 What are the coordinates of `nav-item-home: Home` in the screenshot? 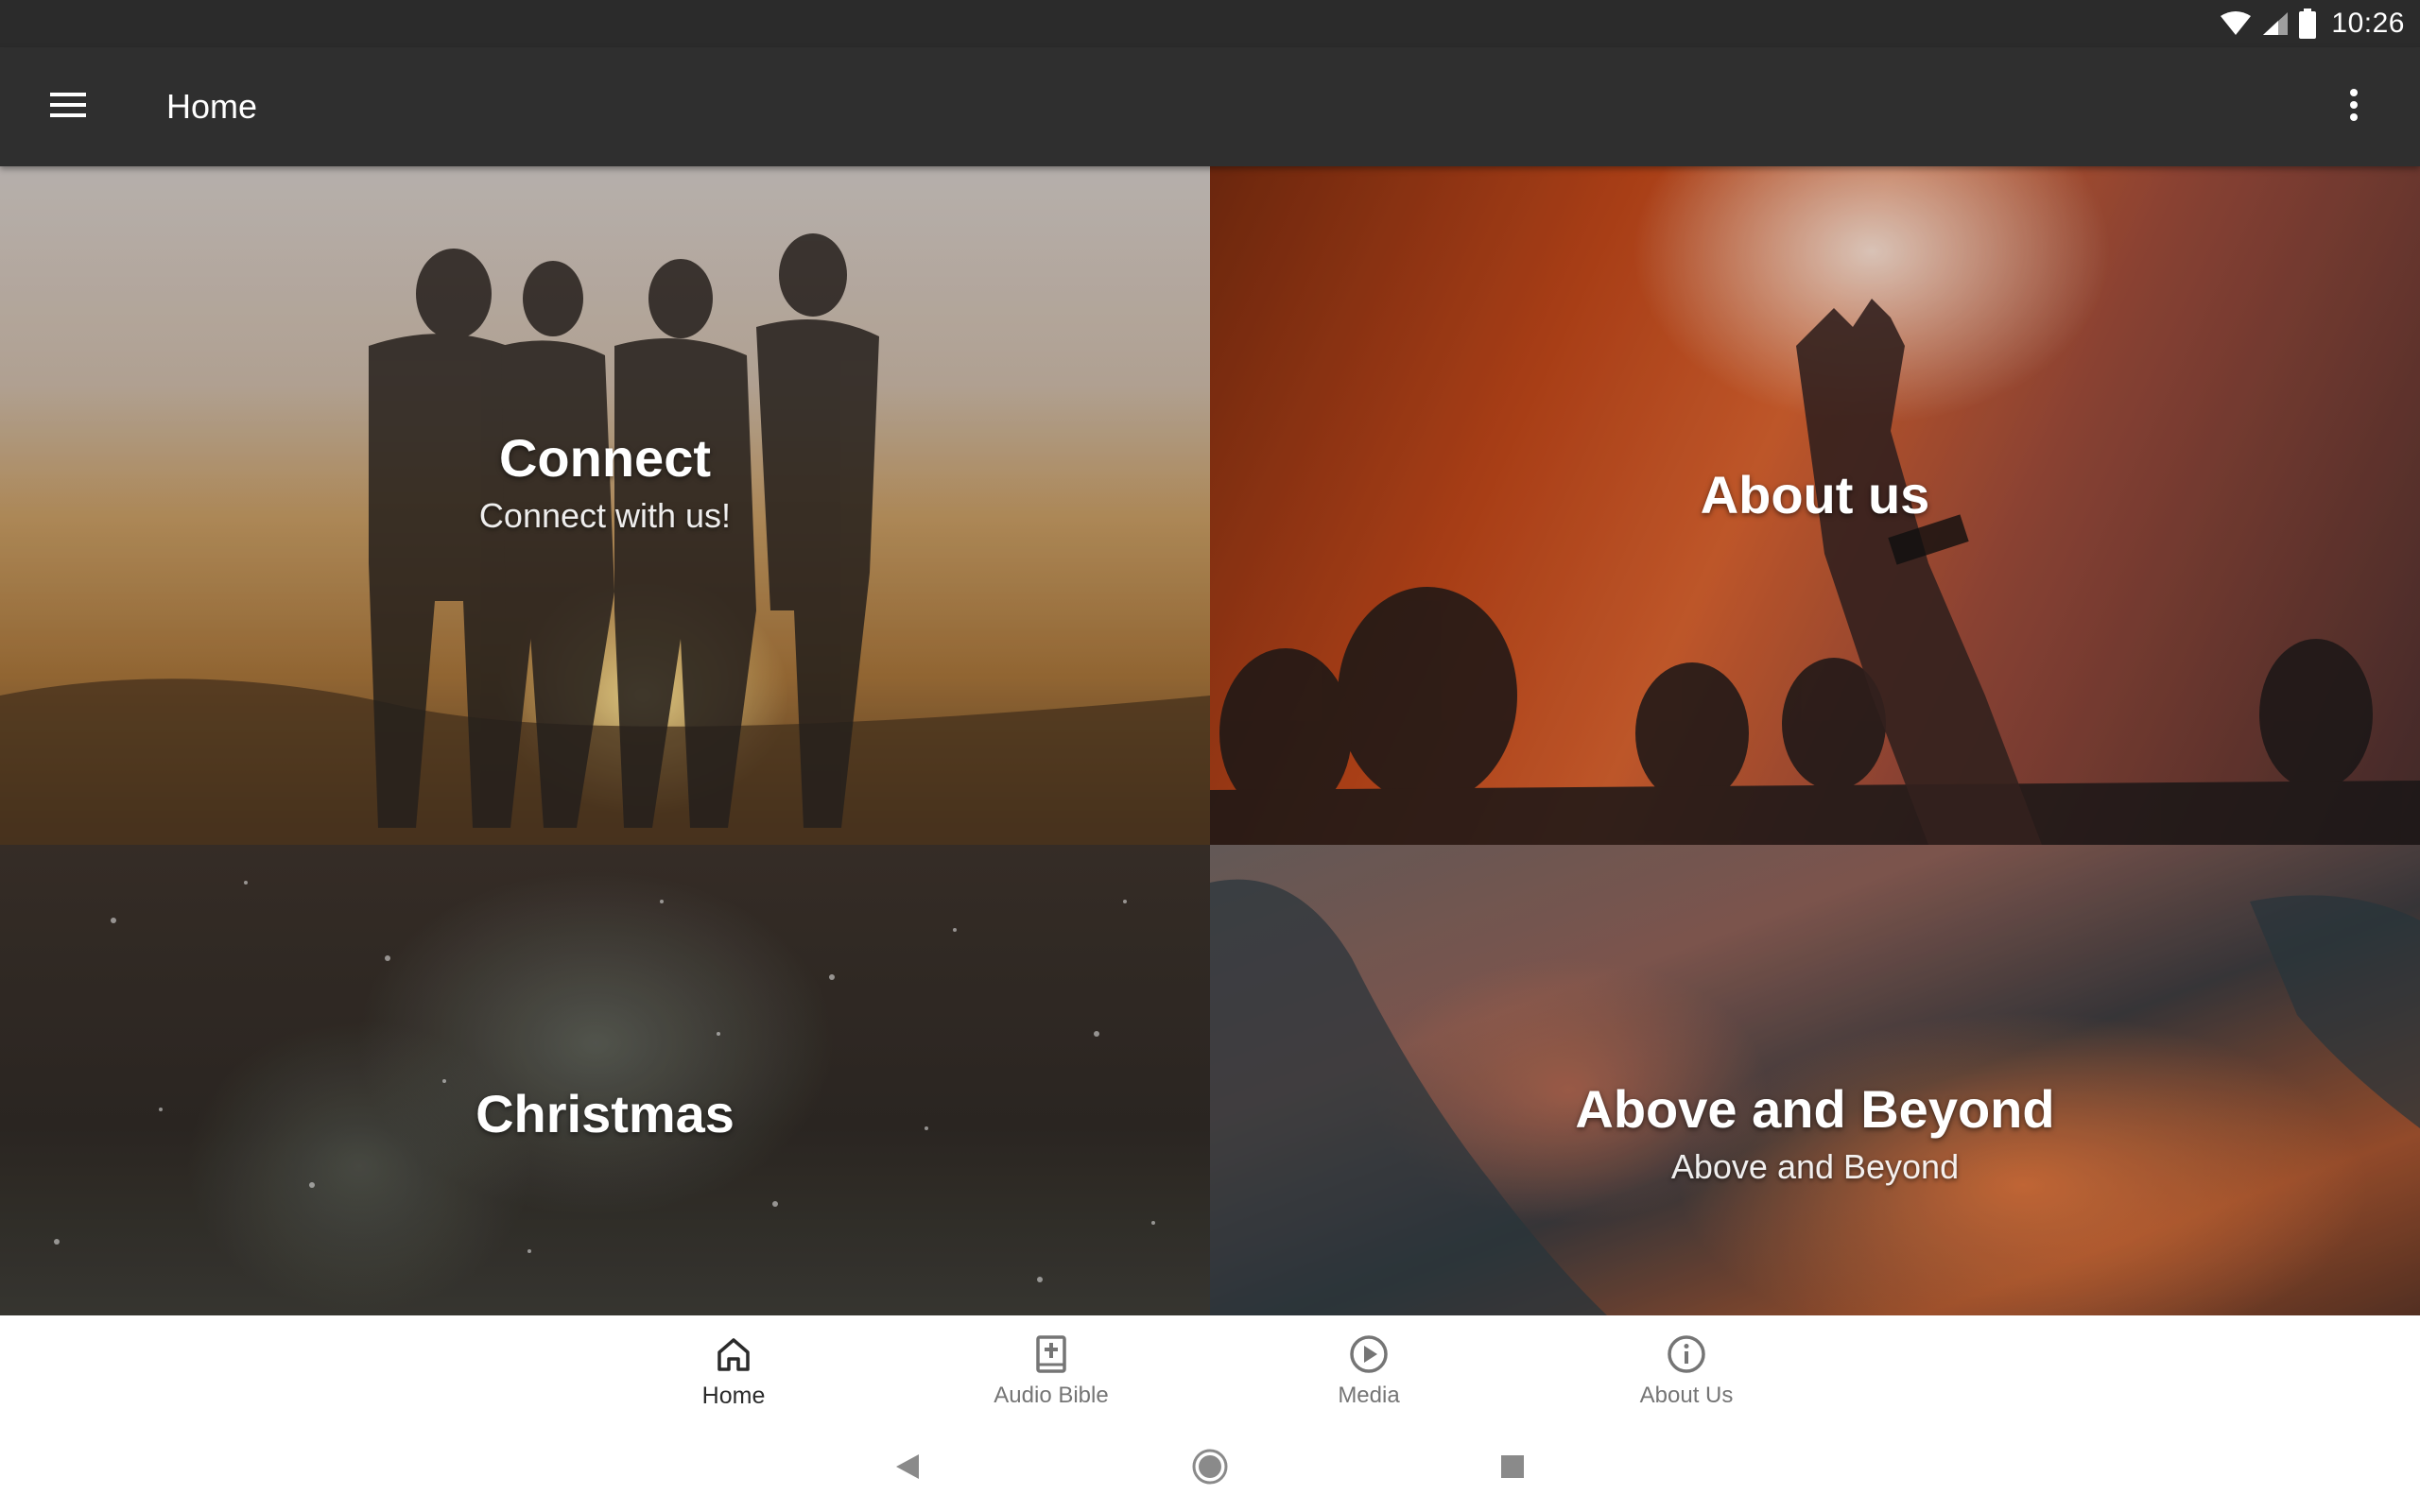 It's located at (733, 1370).